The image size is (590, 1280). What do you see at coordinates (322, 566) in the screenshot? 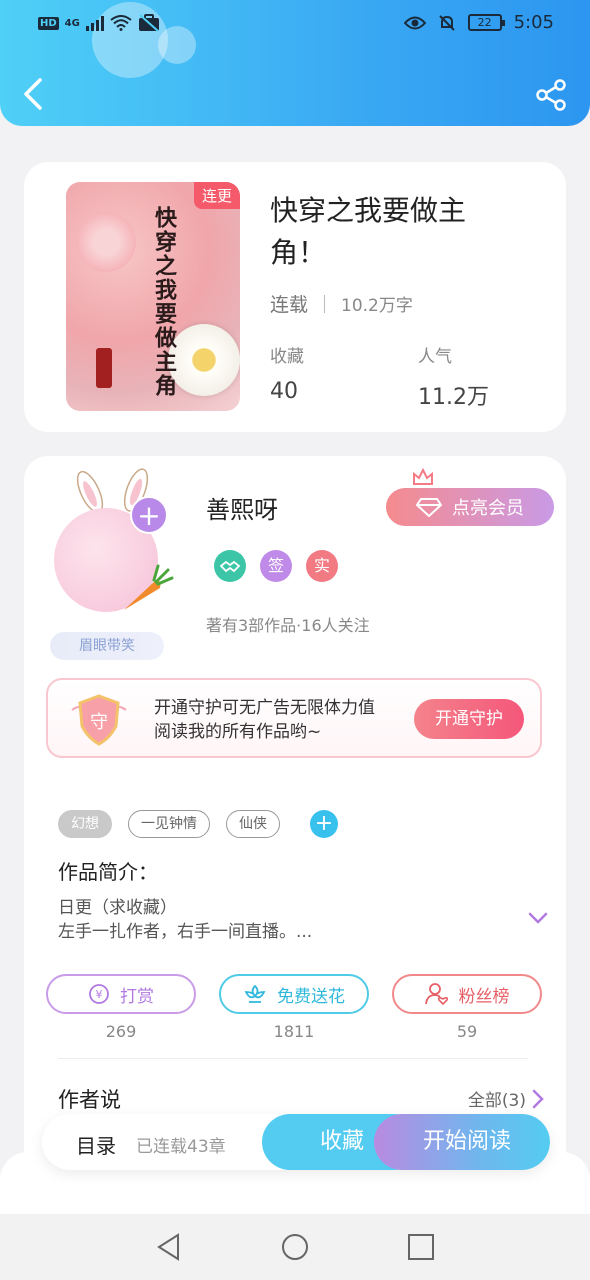
I see `verified-badge: 实` at bounding box center [322, 566].